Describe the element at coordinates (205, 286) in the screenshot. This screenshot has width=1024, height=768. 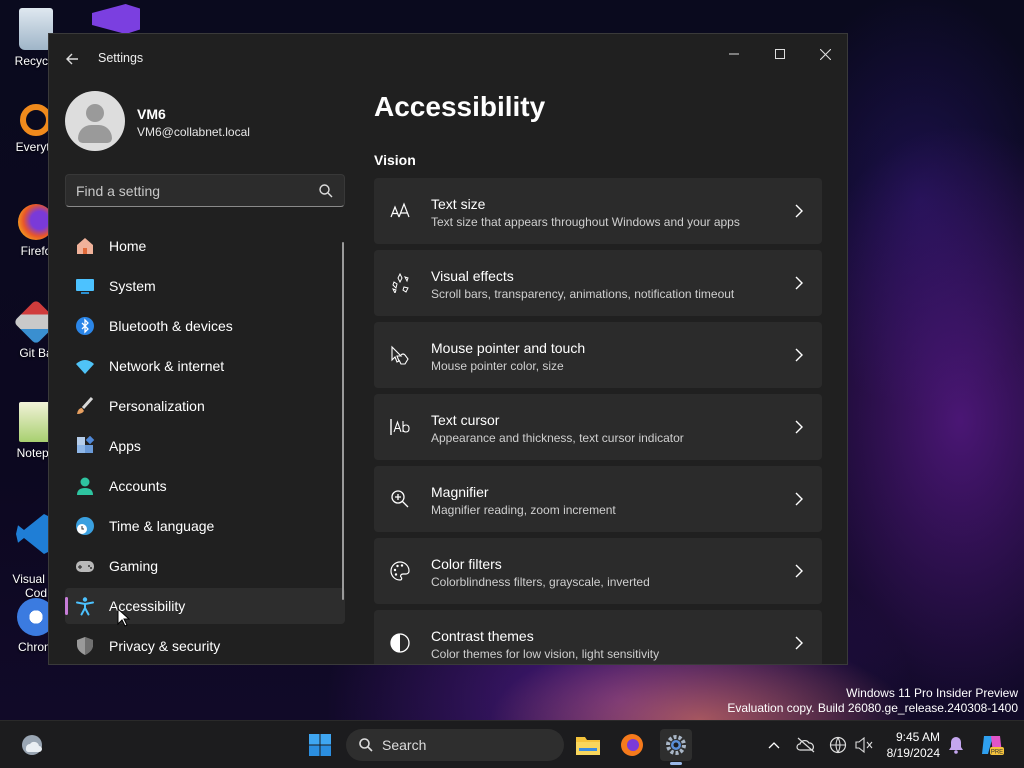
I see `sidebar-item-system: System` at that location.